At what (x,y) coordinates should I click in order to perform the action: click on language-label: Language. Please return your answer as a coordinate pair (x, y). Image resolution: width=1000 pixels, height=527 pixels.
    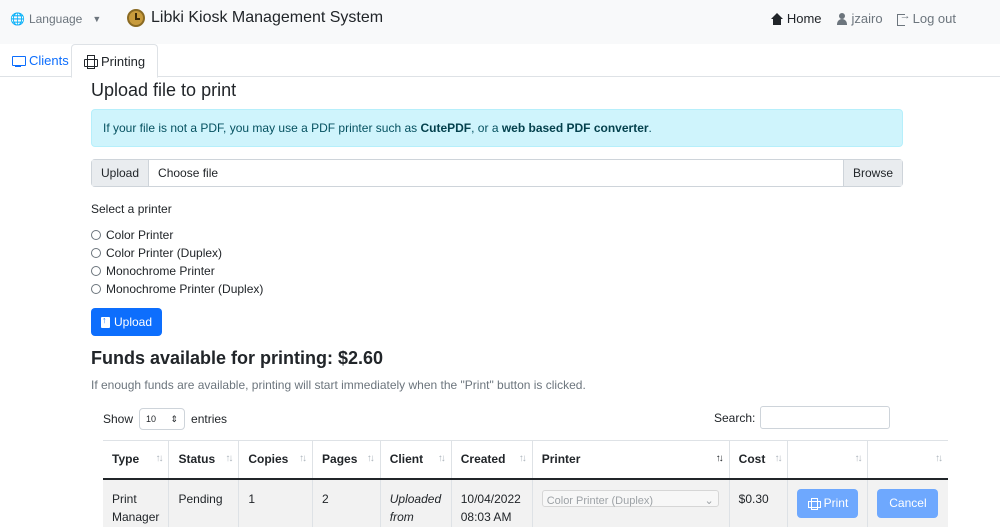
    Looking at the image, I should click on (55, 19).